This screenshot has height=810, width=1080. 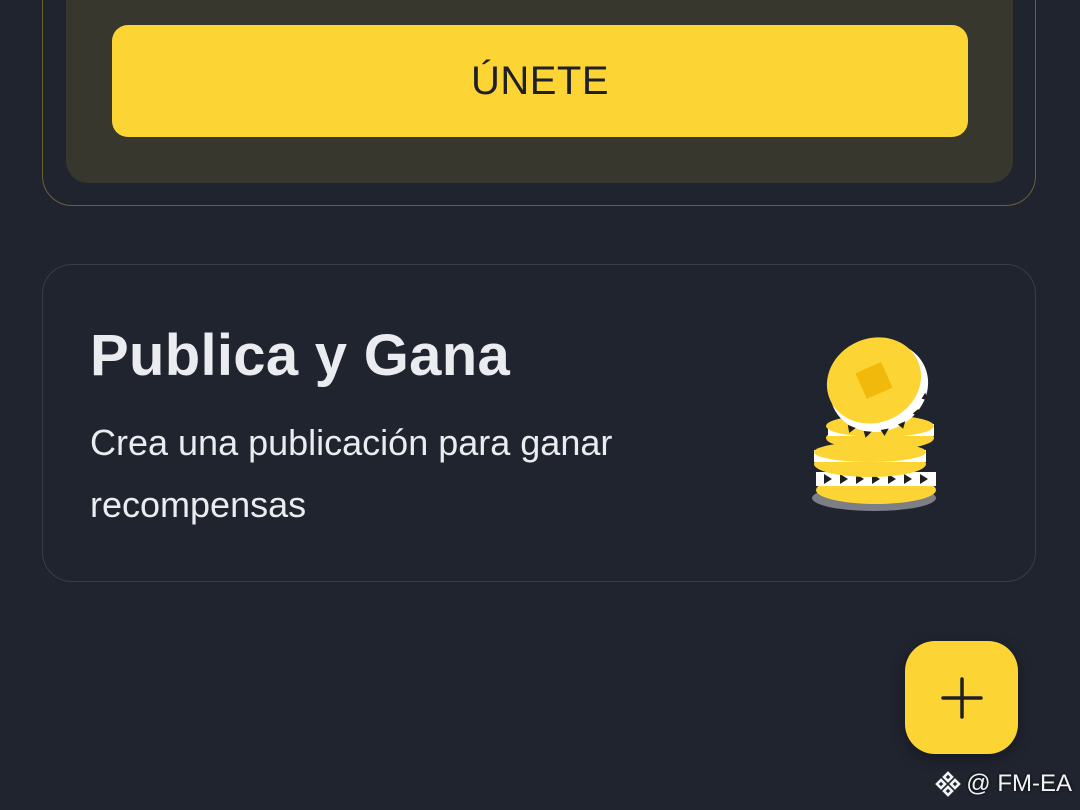 I want to click on create-post-button, so click(x=961, y=697).